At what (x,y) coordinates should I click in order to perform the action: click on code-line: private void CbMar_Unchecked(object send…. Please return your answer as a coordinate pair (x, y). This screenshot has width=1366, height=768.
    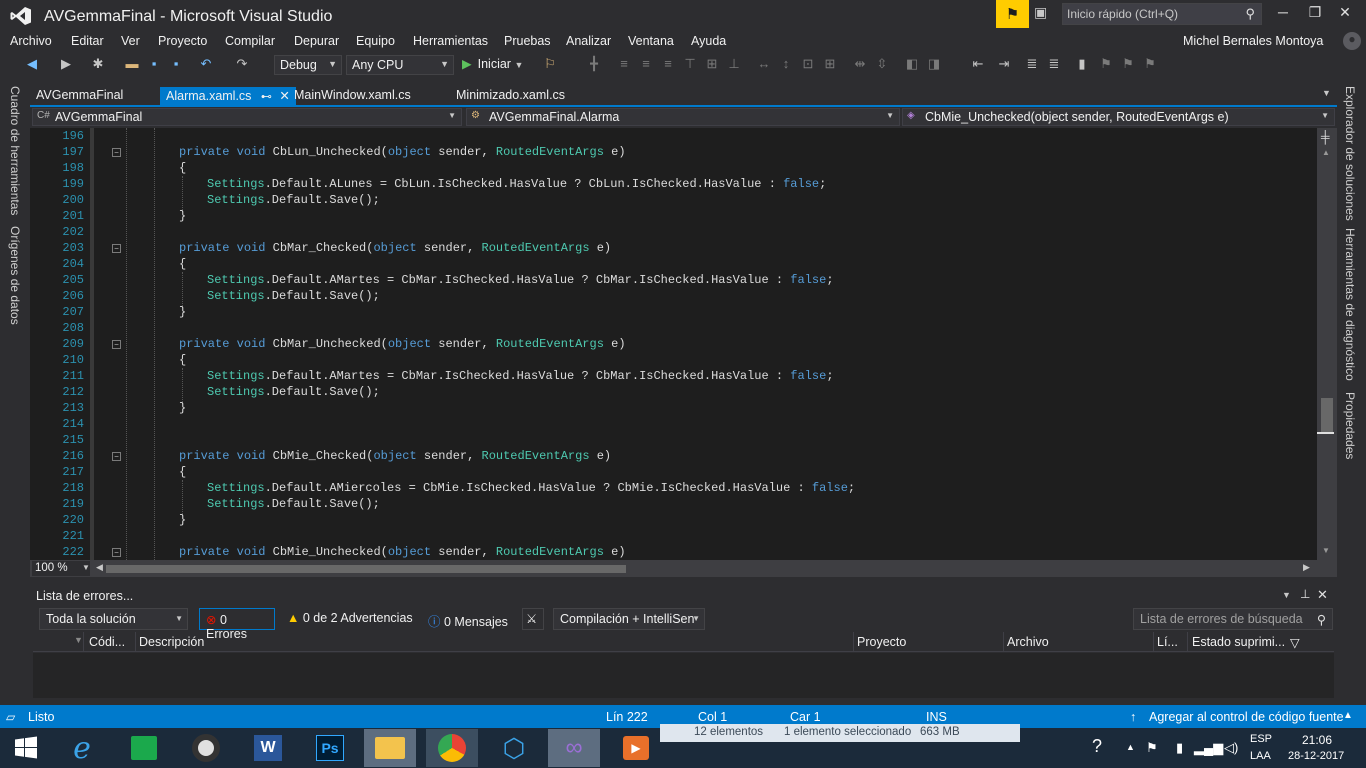
    Looking at the image, I should click on (402, 344).